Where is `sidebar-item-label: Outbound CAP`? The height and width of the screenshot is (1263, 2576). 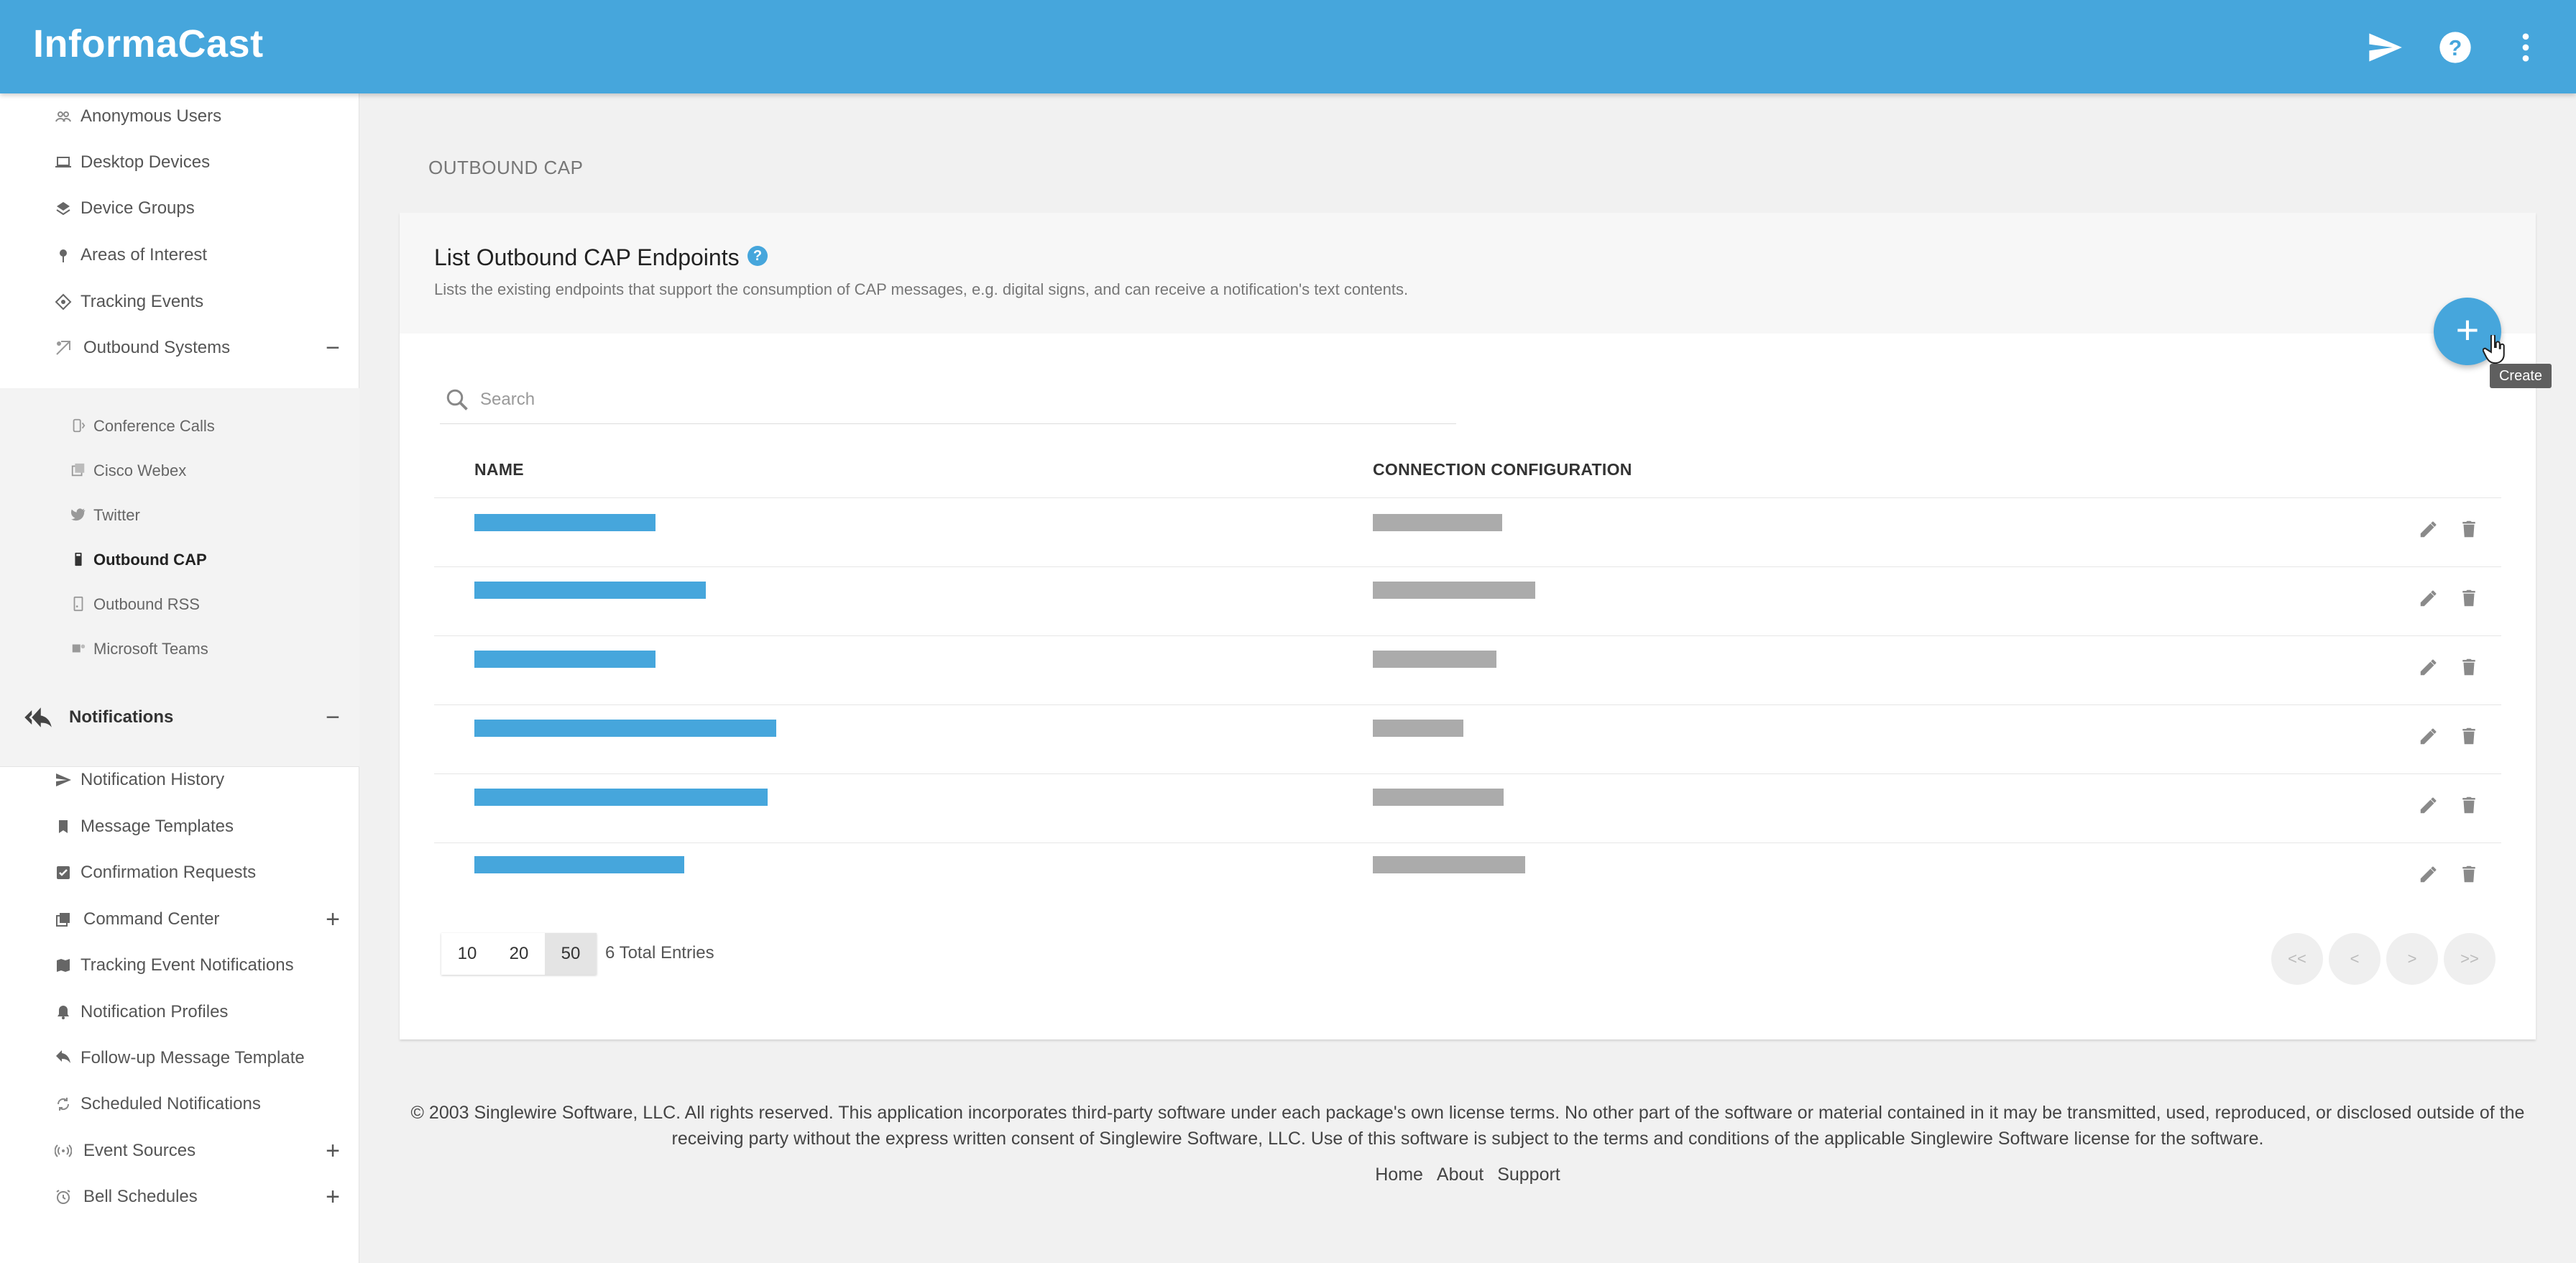 sidebar-item-label: Outbound CAP is located at coordinates (150, 560).